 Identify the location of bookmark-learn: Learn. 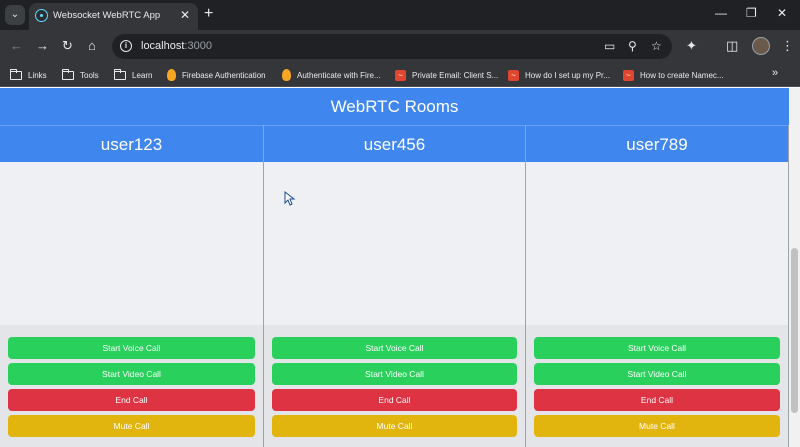
(133, 75).